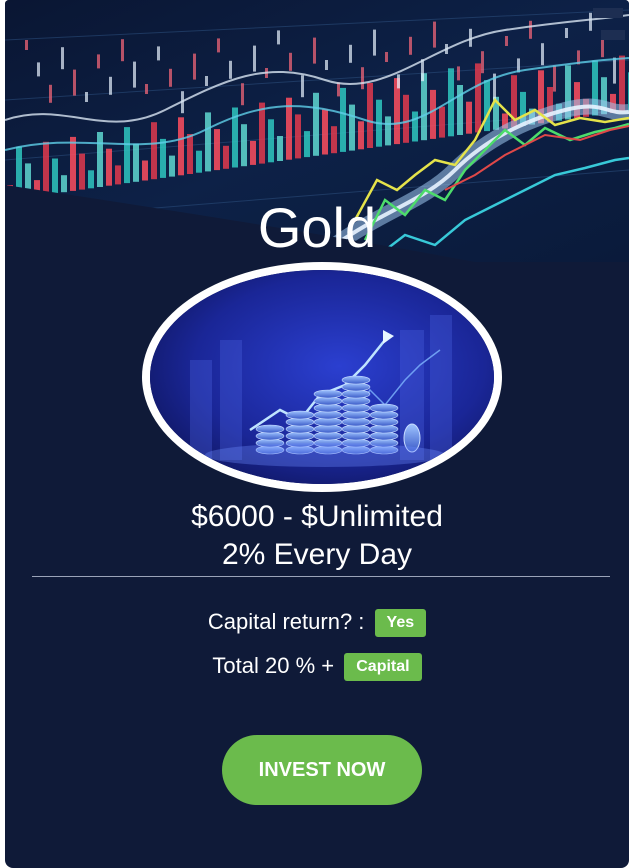  Describe the element at coordinates (400, 623) in the screenshot. I see `capital-return-badge: Yes` at that location.